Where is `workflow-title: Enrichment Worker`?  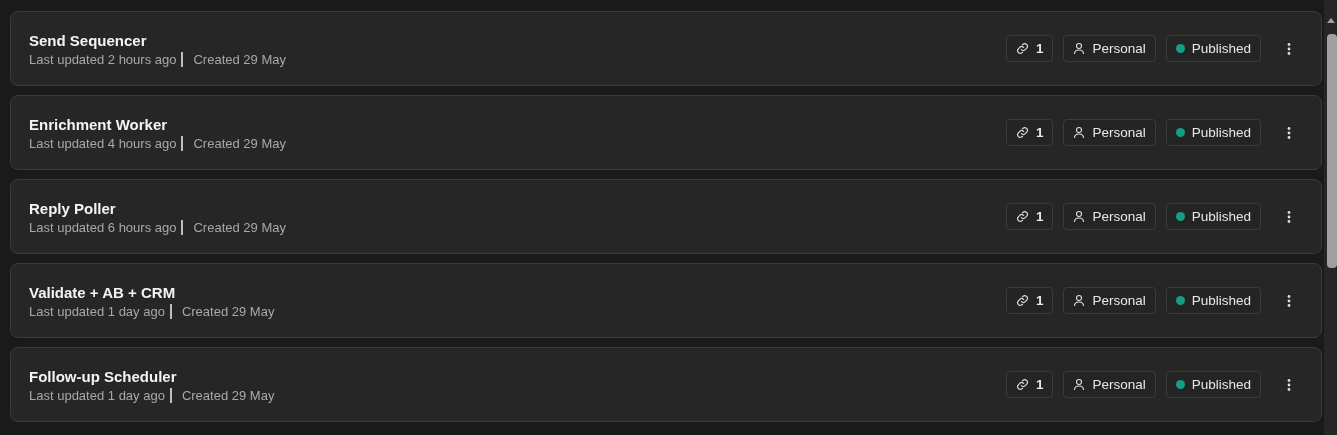
workflow-title: Enrichment Worker is located at coordinates (99, 124).